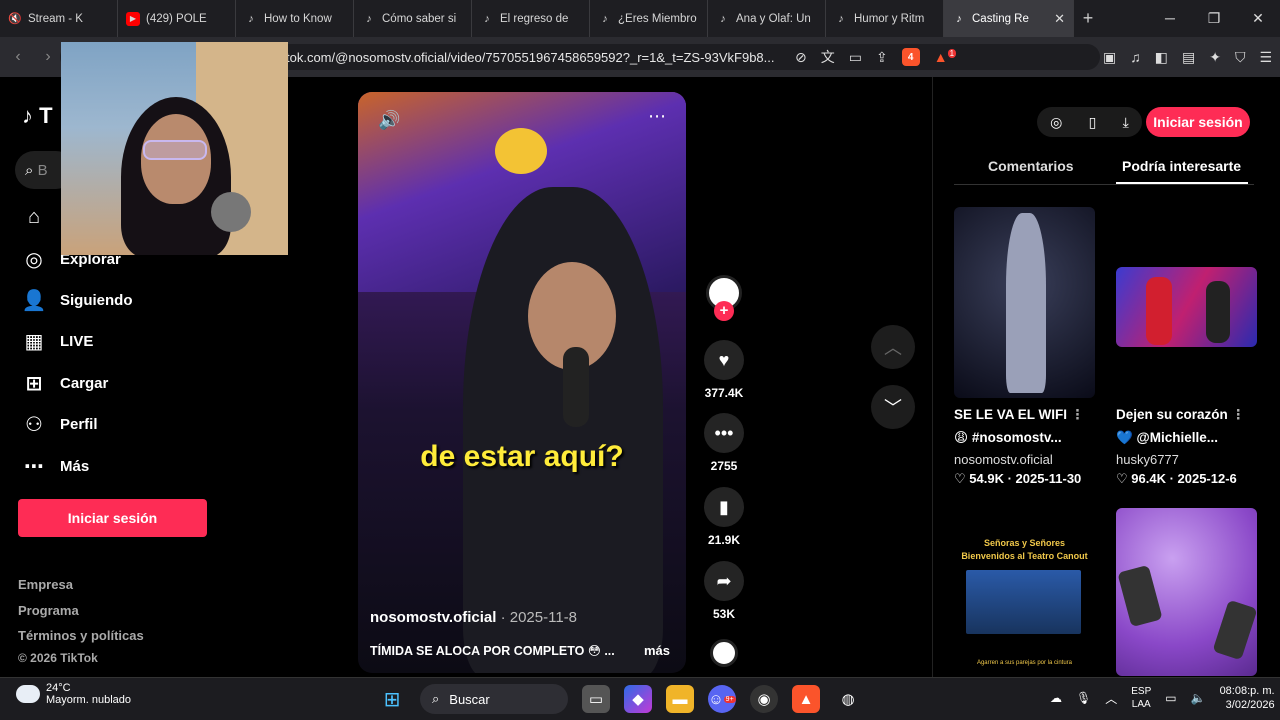  Describe the element at coordinates (177, 18) in the screenshot. I see `browser-tab: ▶ (429) POLÉ` at that location.